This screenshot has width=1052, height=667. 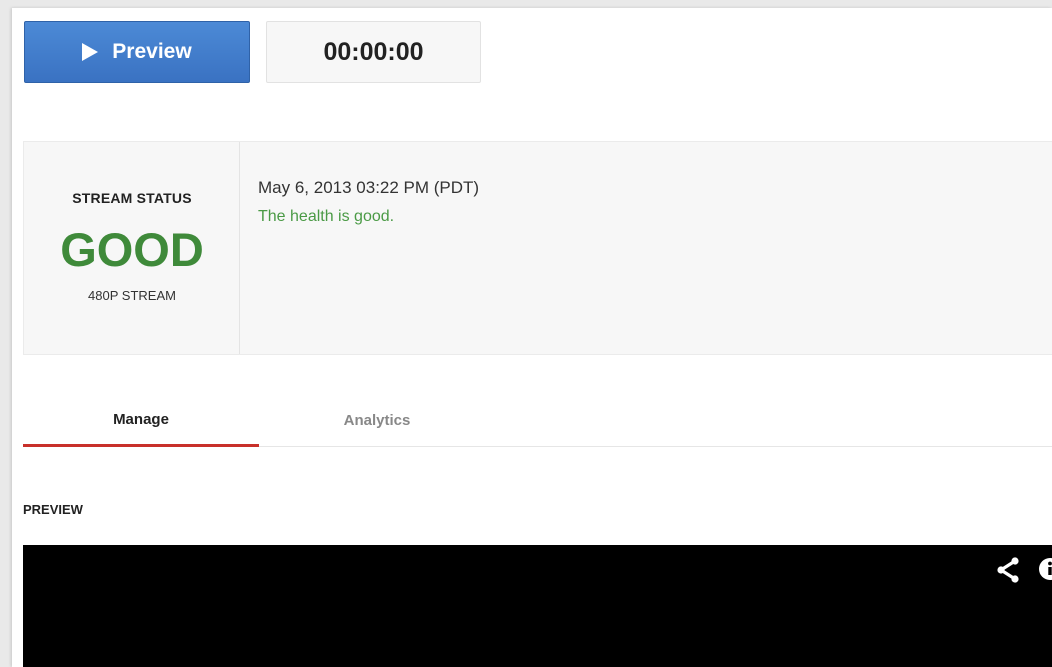 I want to click on tab-manage: Manage, so click(x=141, y=420).